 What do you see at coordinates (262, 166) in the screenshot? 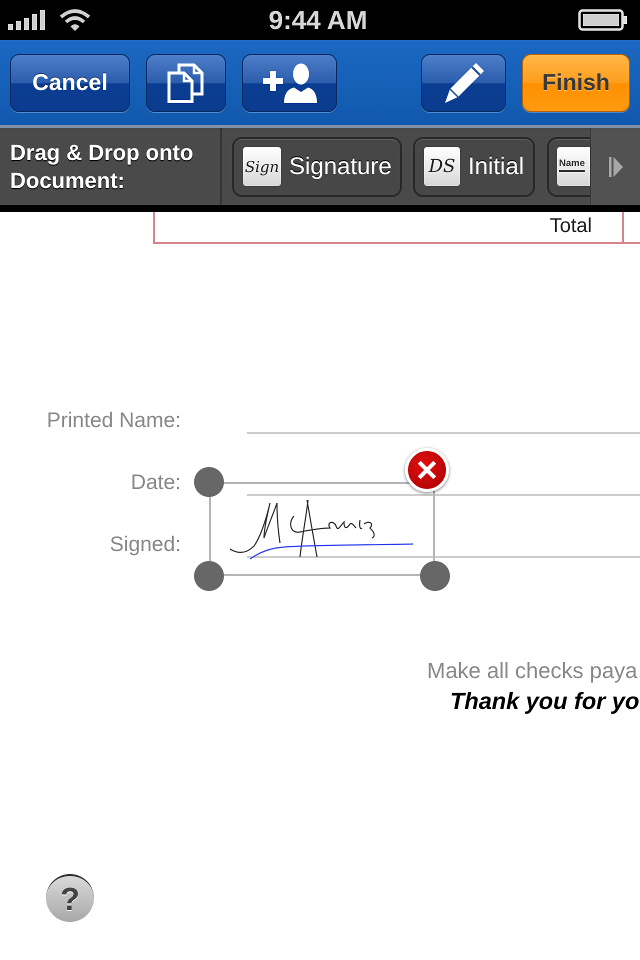
I see `tool-tile: Sign` at bounding box center [262, 166].